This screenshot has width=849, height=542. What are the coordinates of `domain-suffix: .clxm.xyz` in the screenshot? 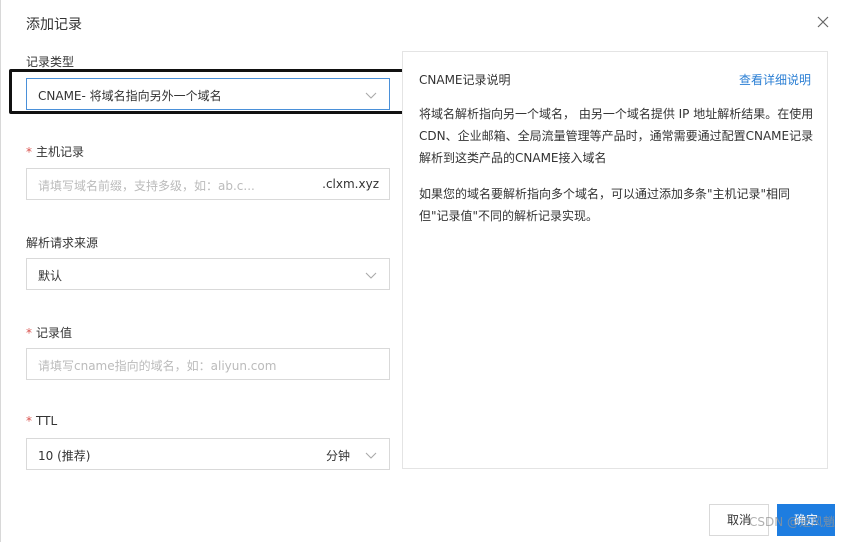 It's located at (350, 184).